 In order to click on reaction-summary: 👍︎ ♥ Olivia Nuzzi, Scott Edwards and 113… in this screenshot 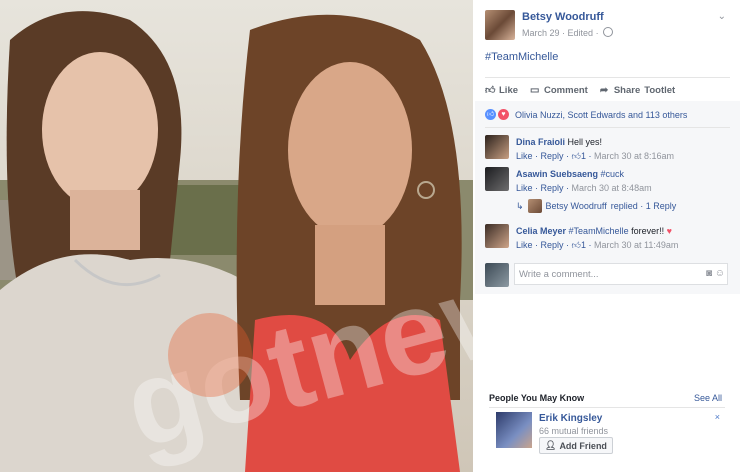, I will do `click(586, 114)`.